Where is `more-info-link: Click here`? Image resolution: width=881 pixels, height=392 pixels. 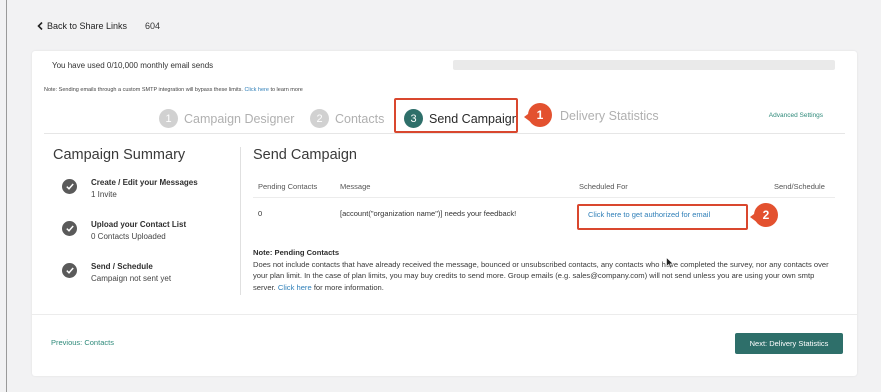 more-info-link: Click here is located at coordinates (295, 287).